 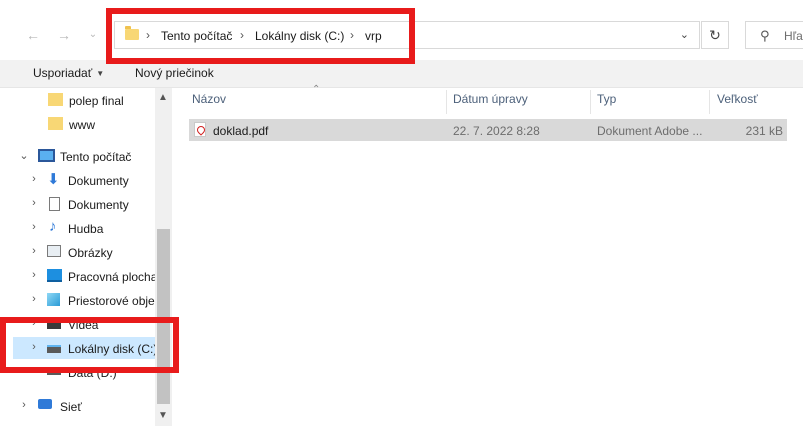 I want to click on column-header-size: Veľkosť, so click(x=752, y=103).